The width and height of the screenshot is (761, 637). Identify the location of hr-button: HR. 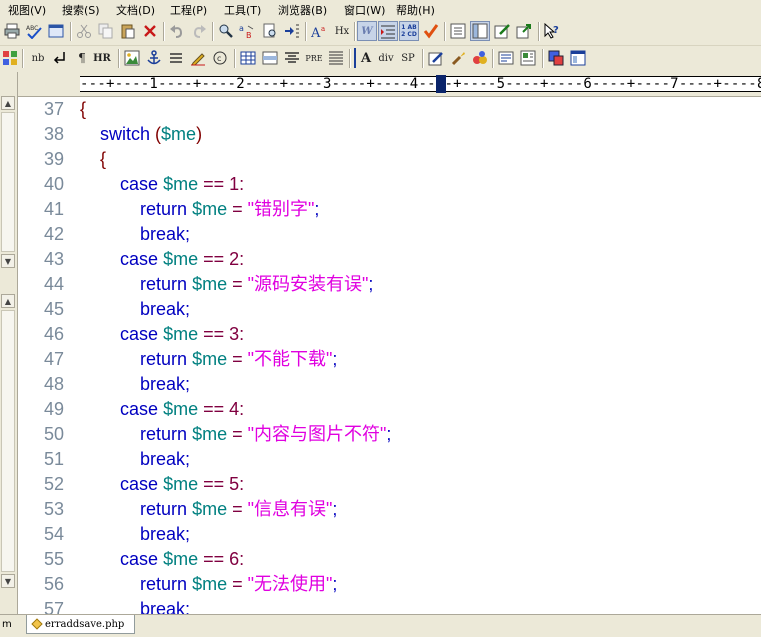
(102, 58).